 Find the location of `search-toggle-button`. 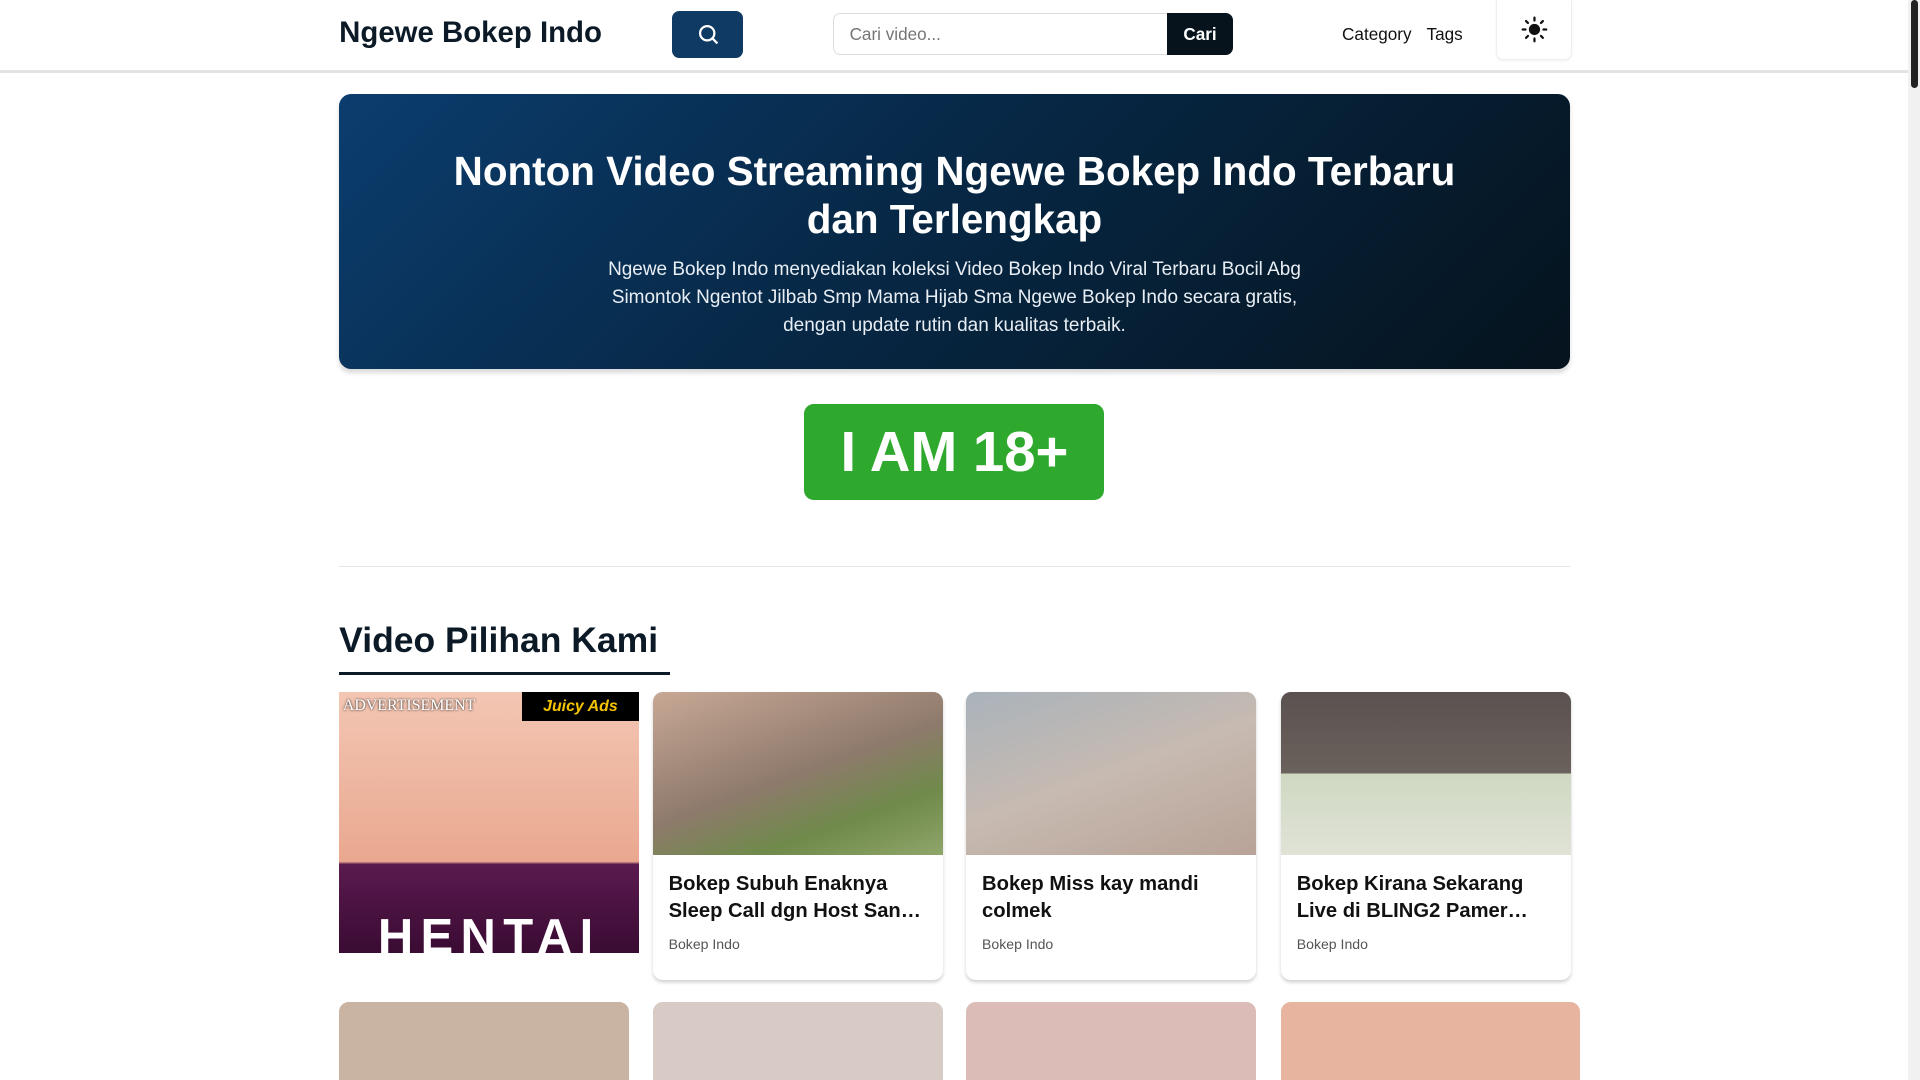

search-toggle-button is located at coordinates (708, 34).